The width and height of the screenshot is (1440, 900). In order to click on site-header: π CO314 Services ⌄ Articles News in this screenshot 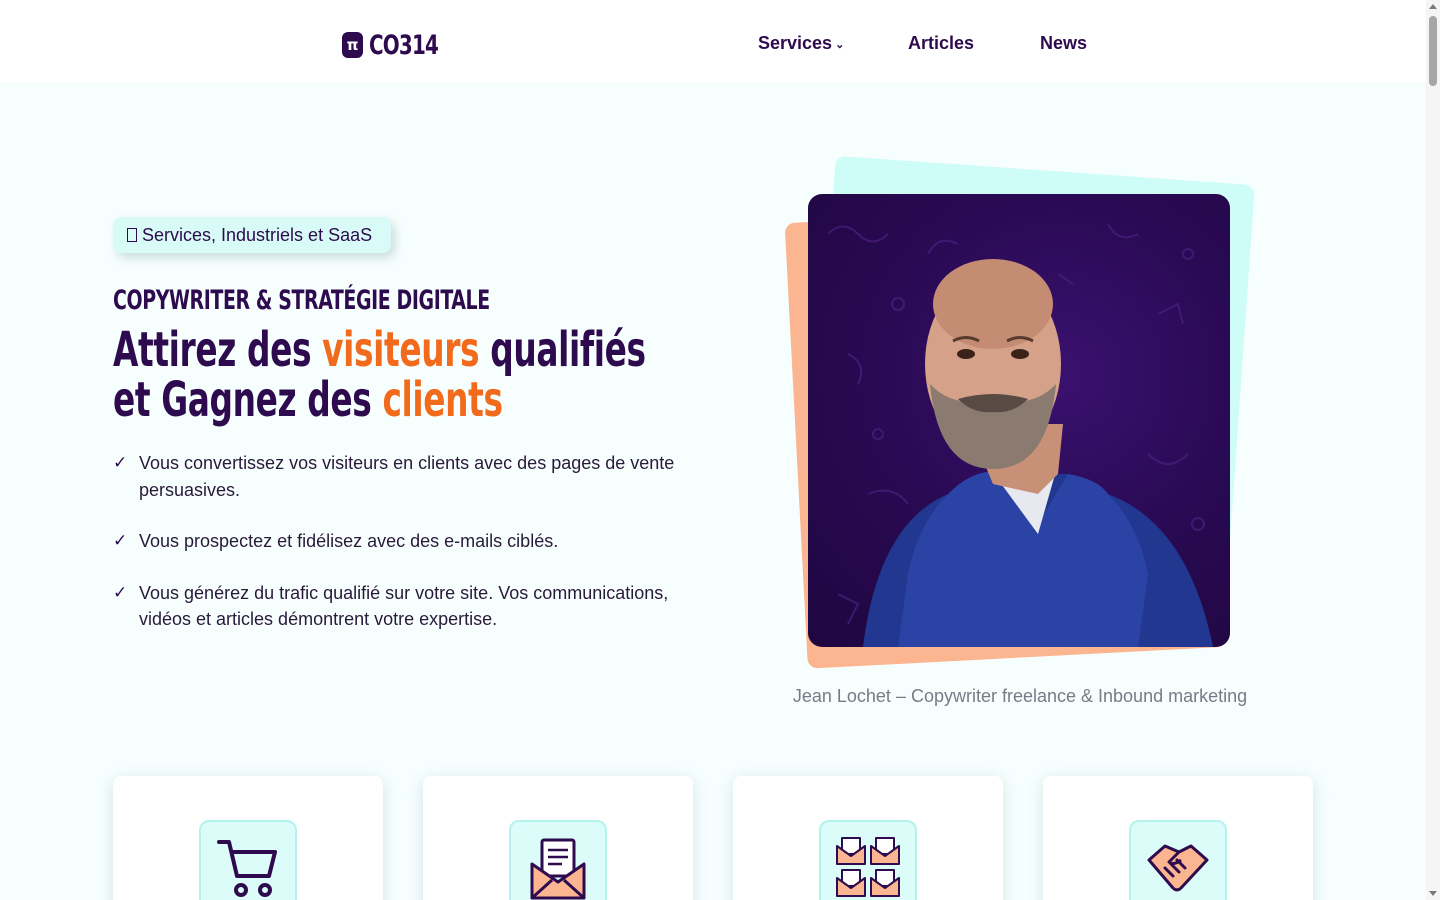, I will do `click(713, 41)`.